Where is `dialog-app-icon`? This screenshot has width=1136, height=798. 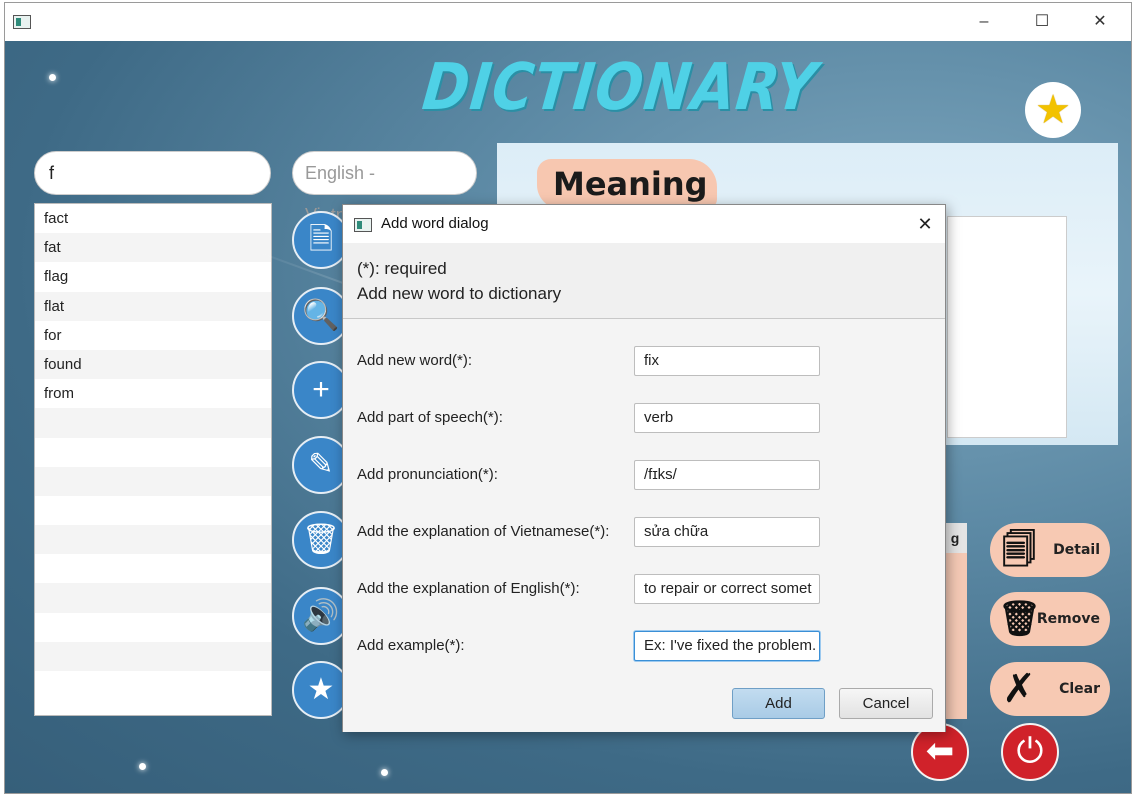
dialog-app-icon is located at coordinates (363, 225).